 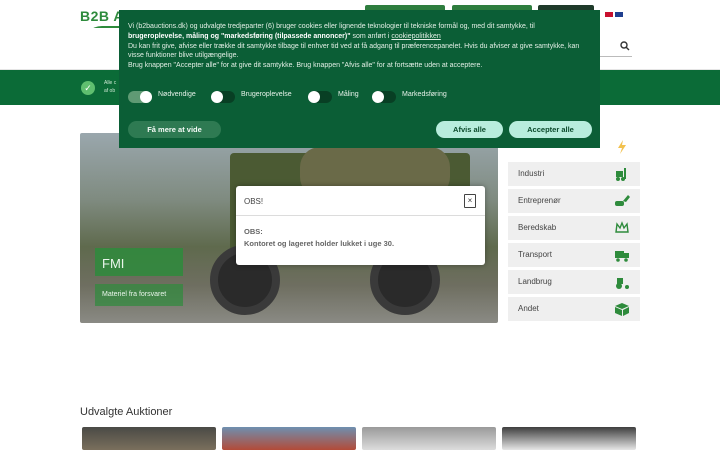 I want to click on category-item-landbrug: Landbrug, so click(x=574, y=282).